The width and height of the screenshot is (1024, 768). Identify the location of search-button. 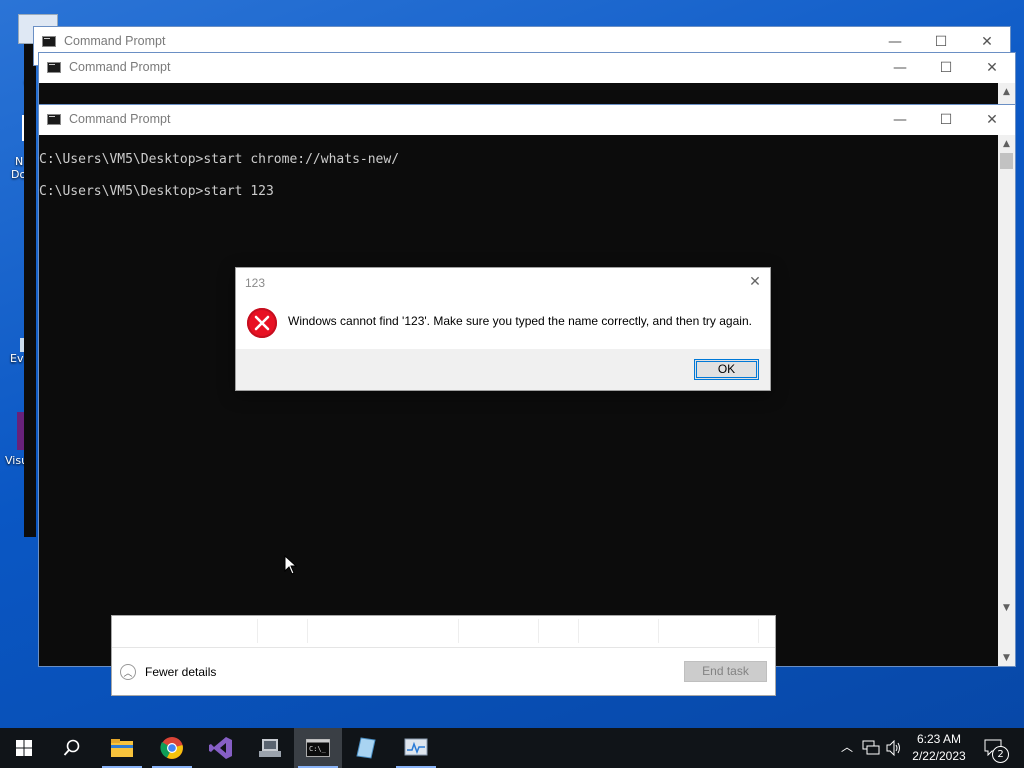
(72, 748).